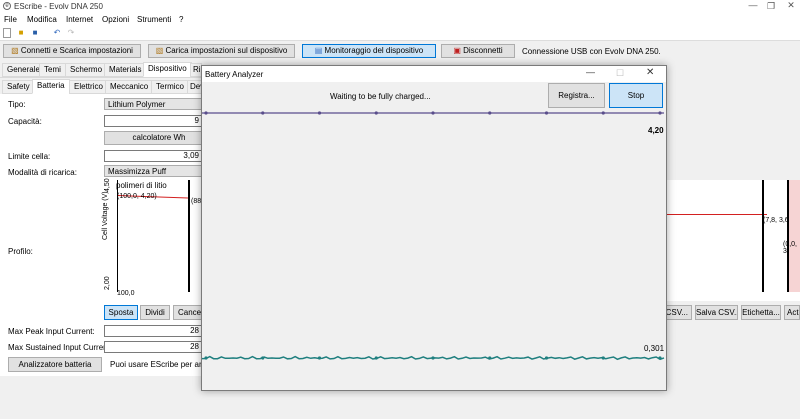 The width and height of the screenshot is (800, 419). What do you see at coordinates (234, 74) in the screenshot?
I see `dialog-title: Battery Analyzer` at bounding box center [234, 74].